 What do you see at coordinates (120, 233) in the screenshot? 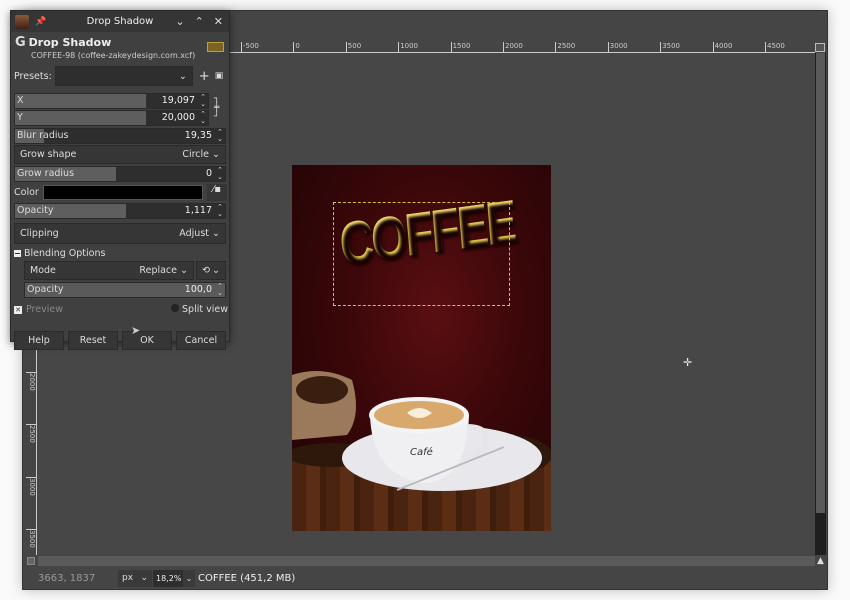
I see `clipping-combo: Clipping Adjust ⌄` at bounding box center [120, 233].